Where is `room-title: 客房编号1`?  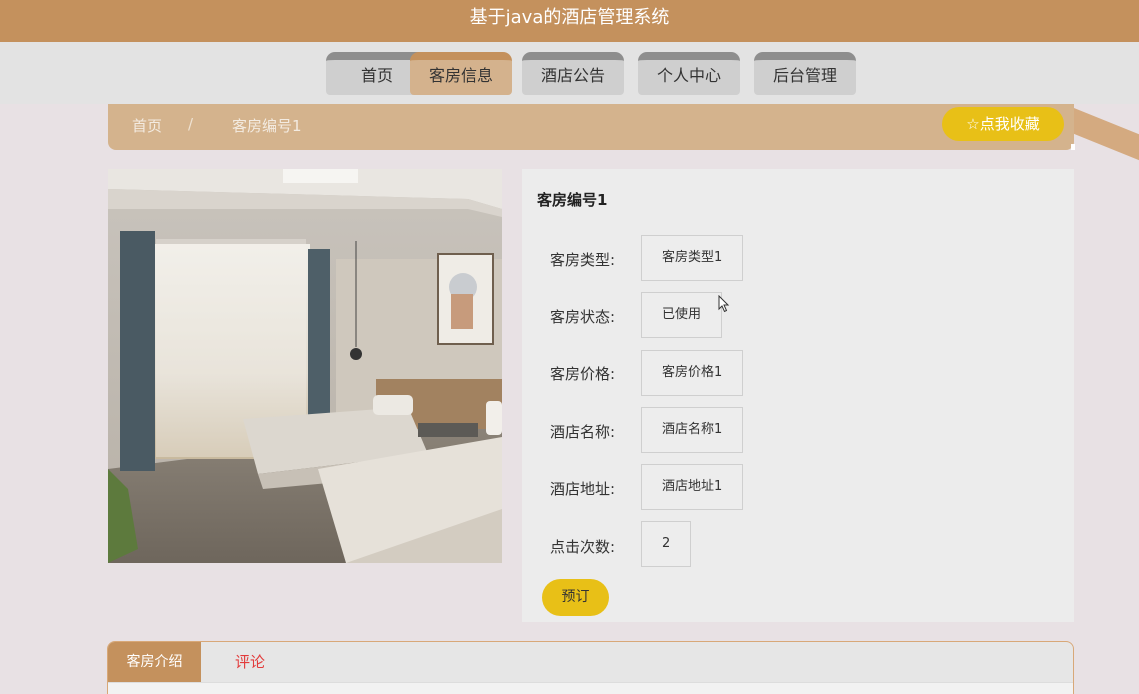 room-title: 客房编号1 is located at coordinates (572, 200).